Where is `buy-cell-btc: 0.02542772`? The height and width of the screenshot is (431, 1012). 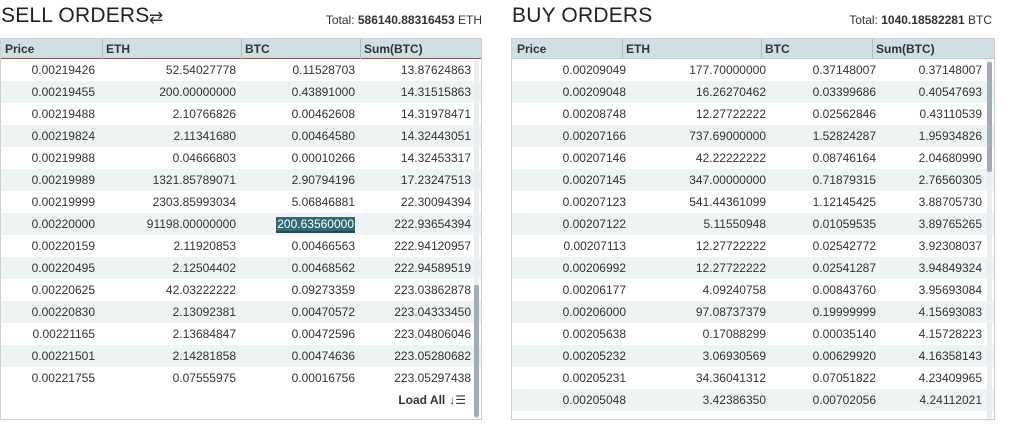 buy-cell-btc: 0.02542772 is located at coordinates (844, 246).